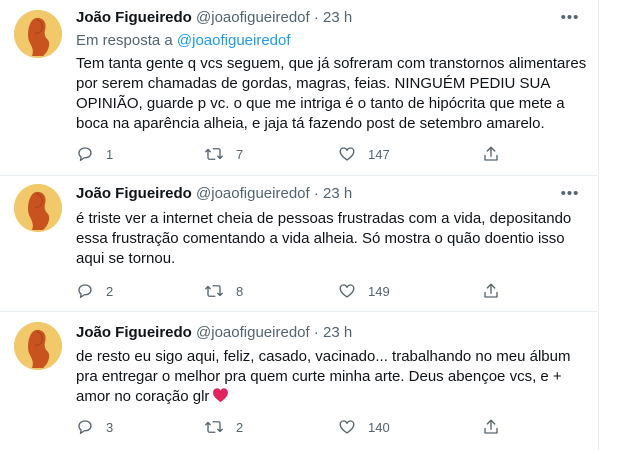 This screenshot has width=620, height=450. I want to click on retweet-count: 8, so click(240, 291).